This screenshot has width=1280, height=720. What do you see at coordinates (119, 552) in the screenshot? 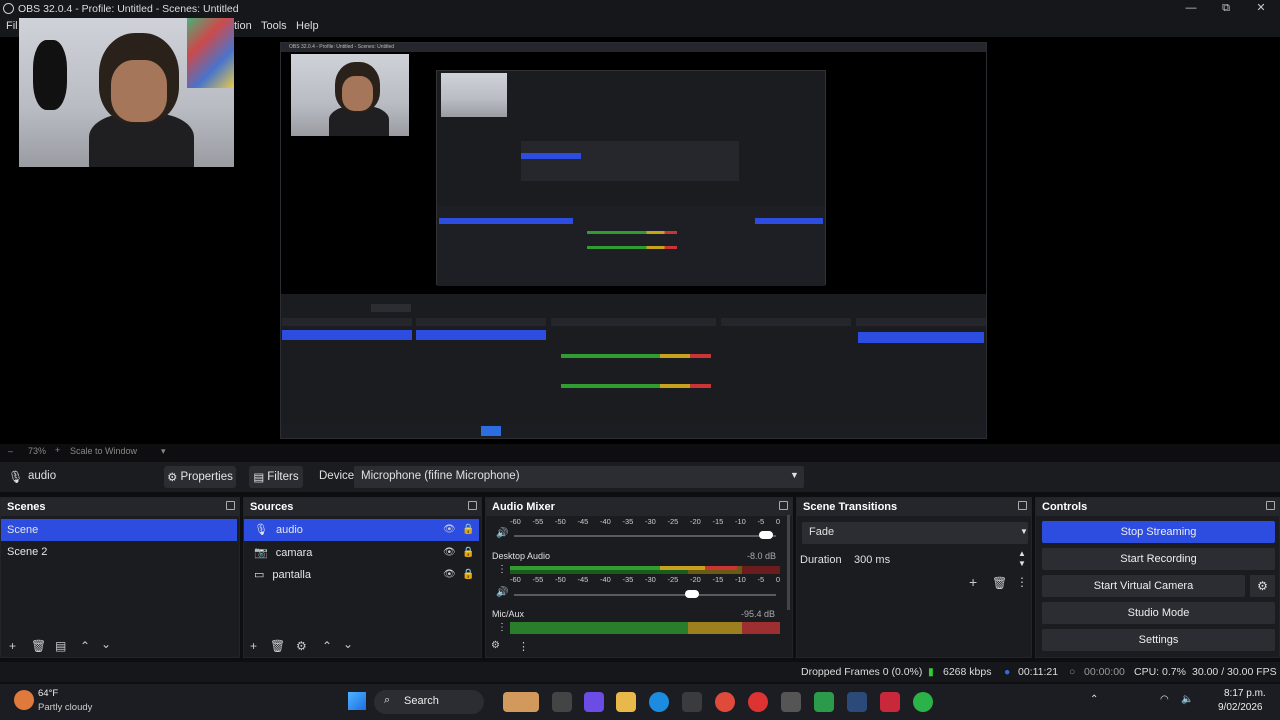
I see `scene-item: Scene 2` at bounding box center [119, 552].